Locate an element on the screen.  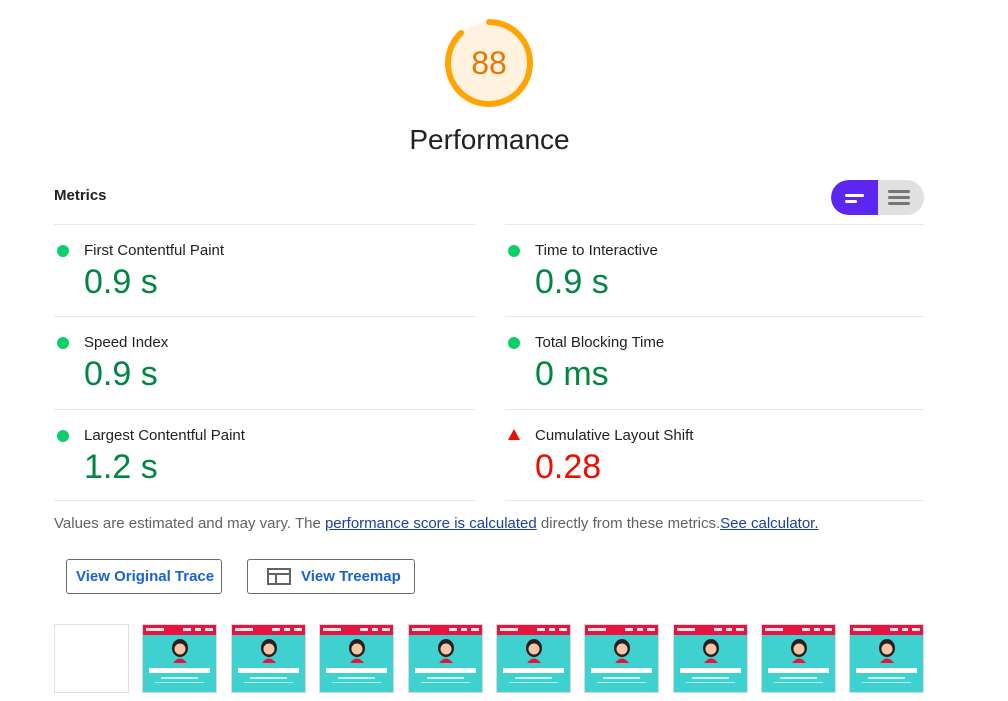
metric-label: Largest Contentful Paint is located at coordinates (164, 435).